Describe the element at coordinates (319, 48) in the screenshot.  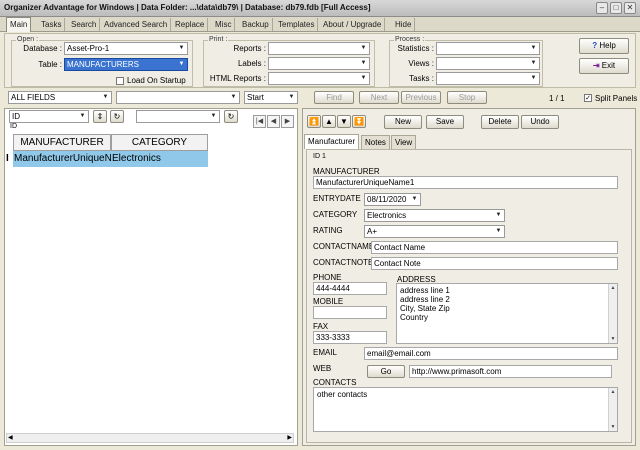
I see `reports-select: ▼` at that location.